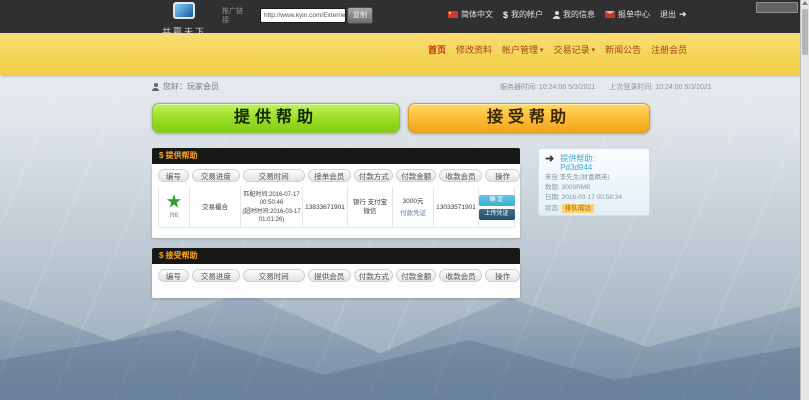  Describe the element at coordinates (668, 14) in the screenshot. I see `logout-label: 退出` at that location.